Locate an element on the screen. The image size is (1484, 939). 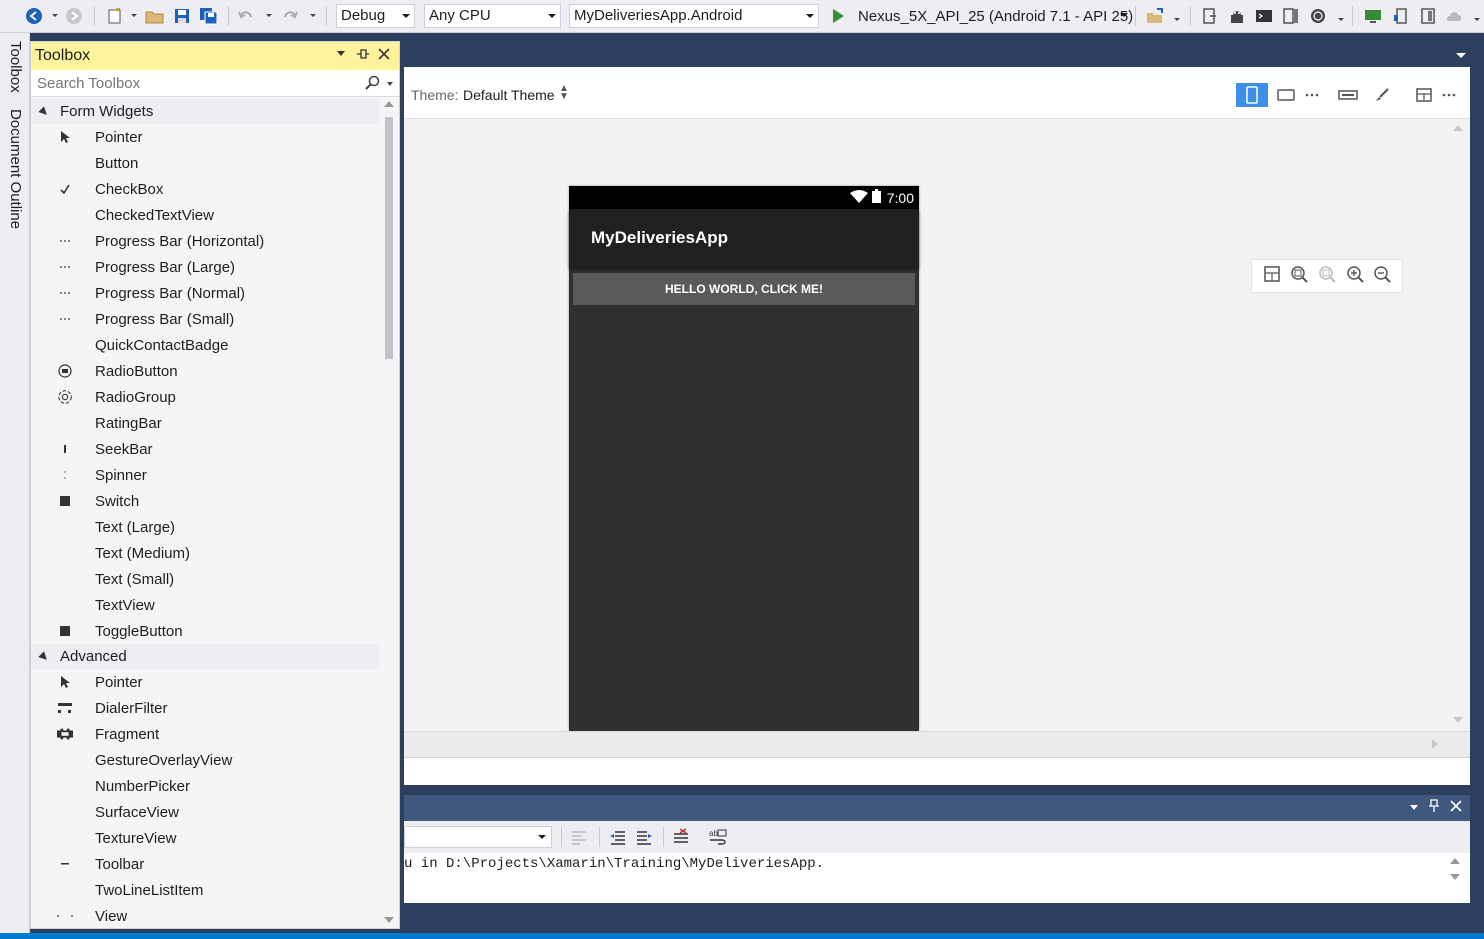
run-target-button: Nexus_5X_API_25 (Android 7.1 - API 25) is located at coordinates (980, 16).